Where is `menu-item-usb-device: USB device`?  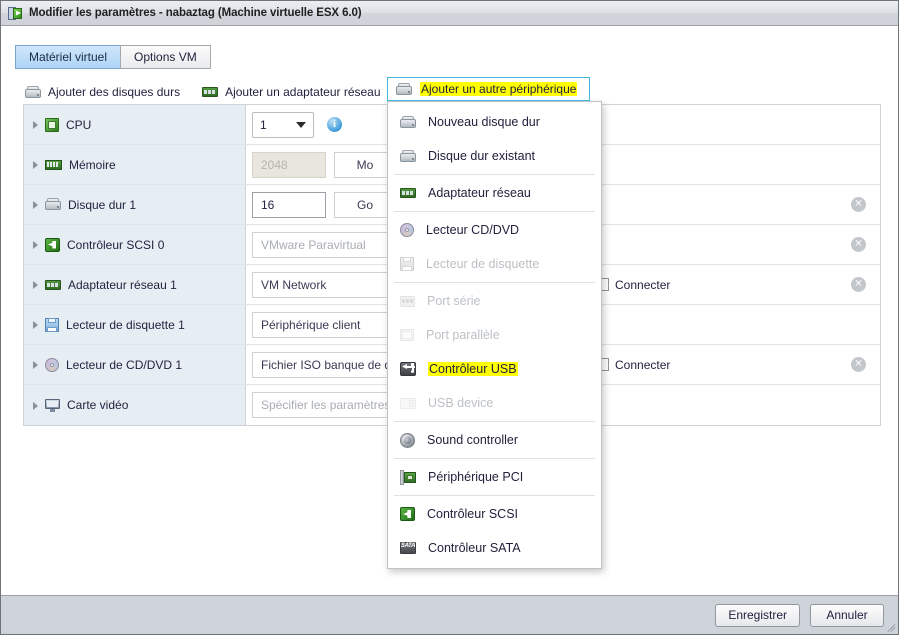
menu-item-usb-device: USB device is located at coordinates (494, 403).